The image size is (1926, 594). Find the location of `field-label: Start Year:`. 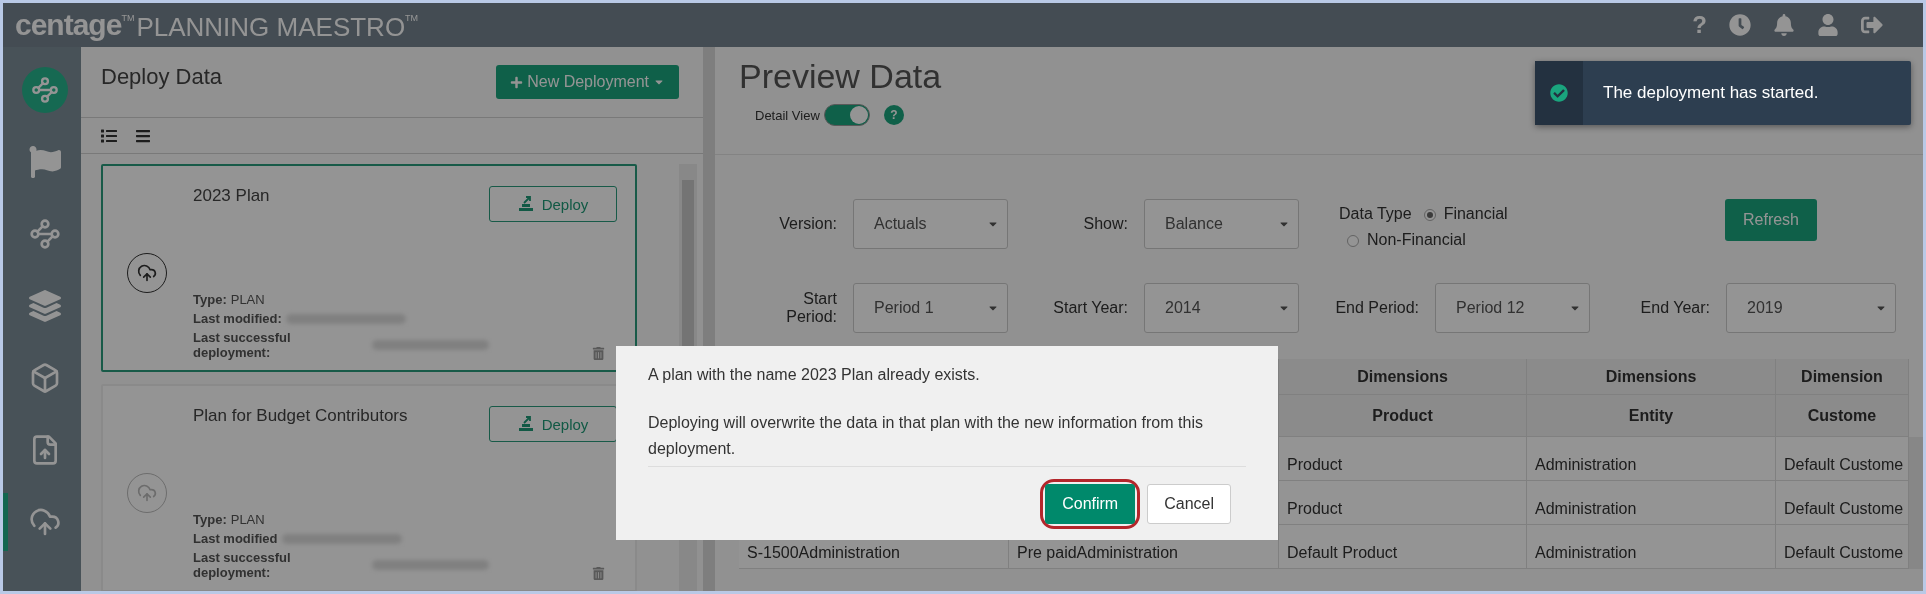

field-label: Start Year: is located at coordinates (1090, 308).